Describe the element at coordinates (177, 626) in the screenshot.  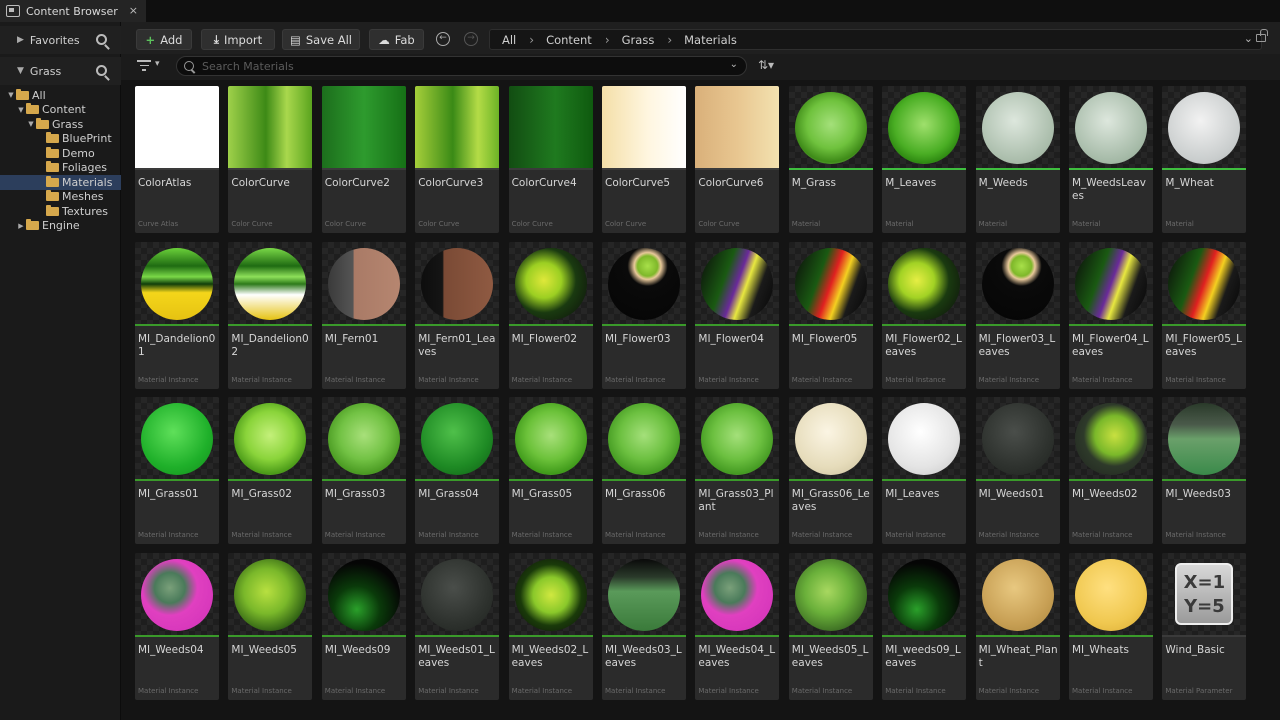
I see `asset-tile: MI_Weeds04 Material Instance` at that location.